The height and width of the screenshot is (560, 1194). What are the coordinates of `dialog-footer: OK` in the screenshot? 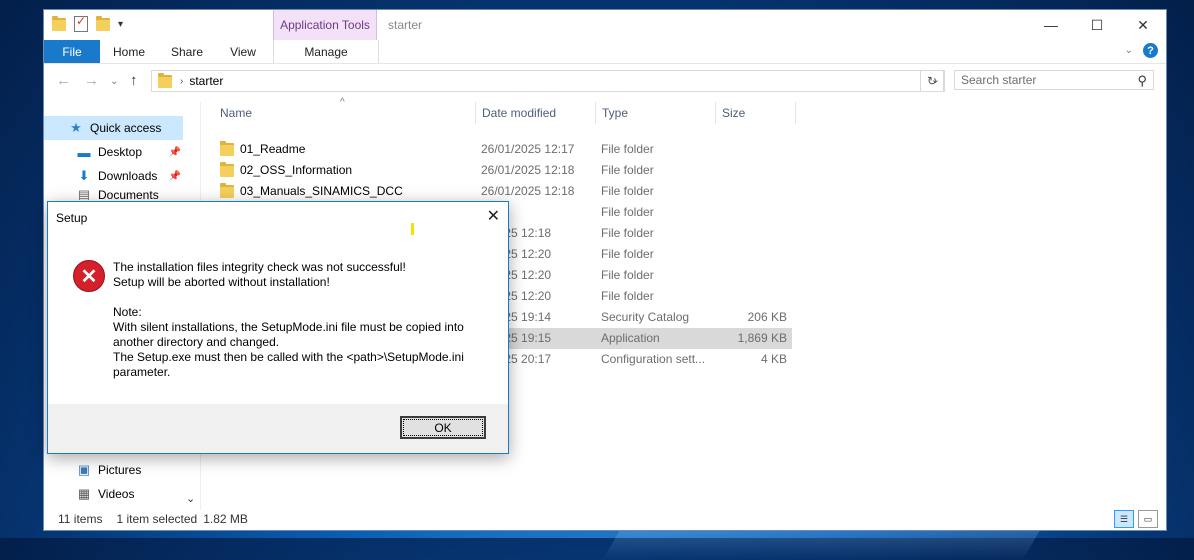 It's located at (278, 428).